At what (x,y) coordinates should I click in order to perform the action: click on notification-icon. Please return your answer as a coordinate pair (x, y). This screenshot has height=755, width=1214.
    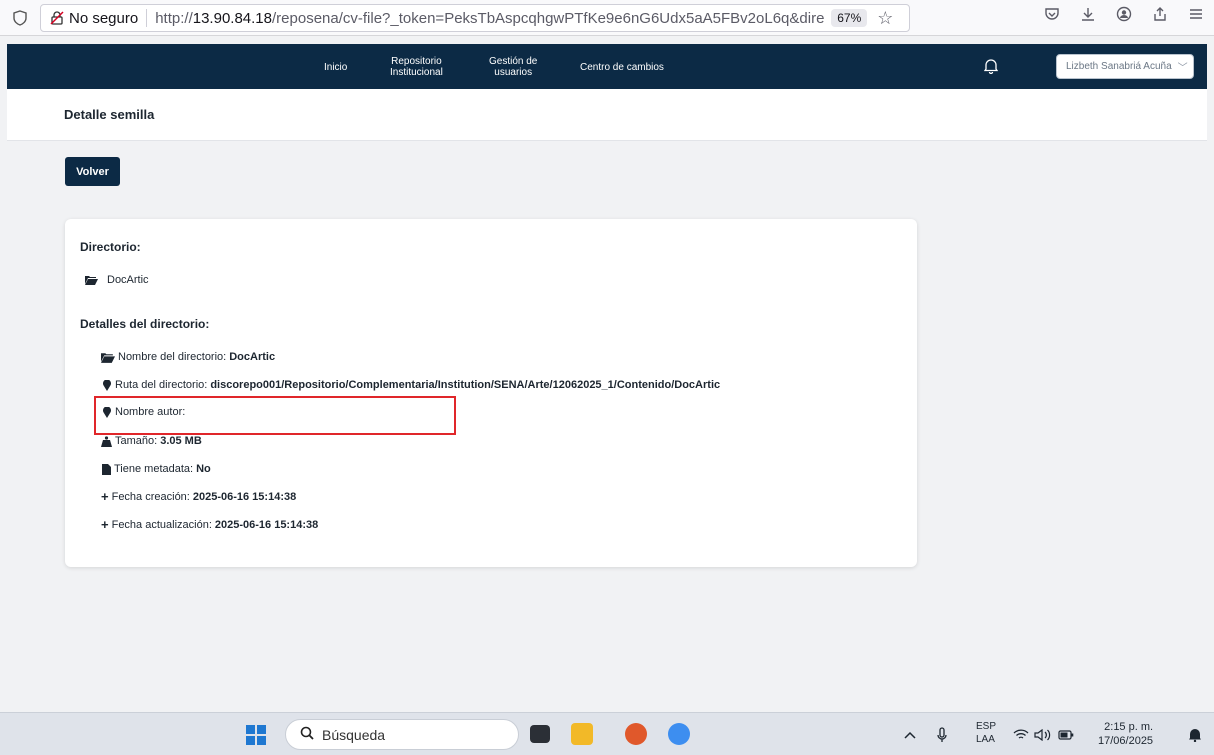
    Looking at the image, I should click on (1195, 734).